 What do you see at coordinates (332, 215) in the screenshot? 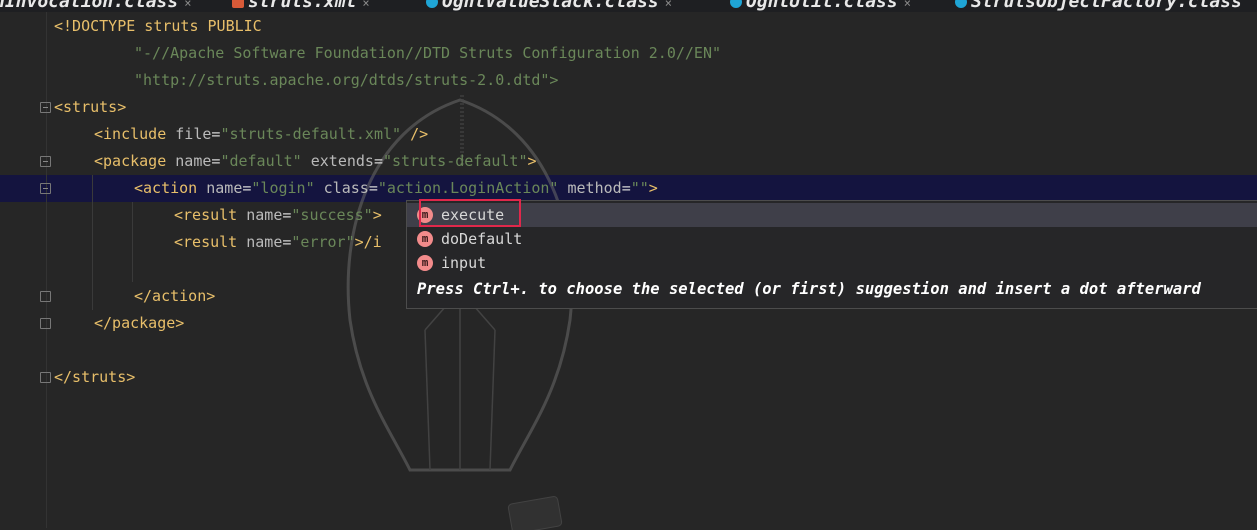
I see `attr-value: "success"` at bounding box center [332, 215].